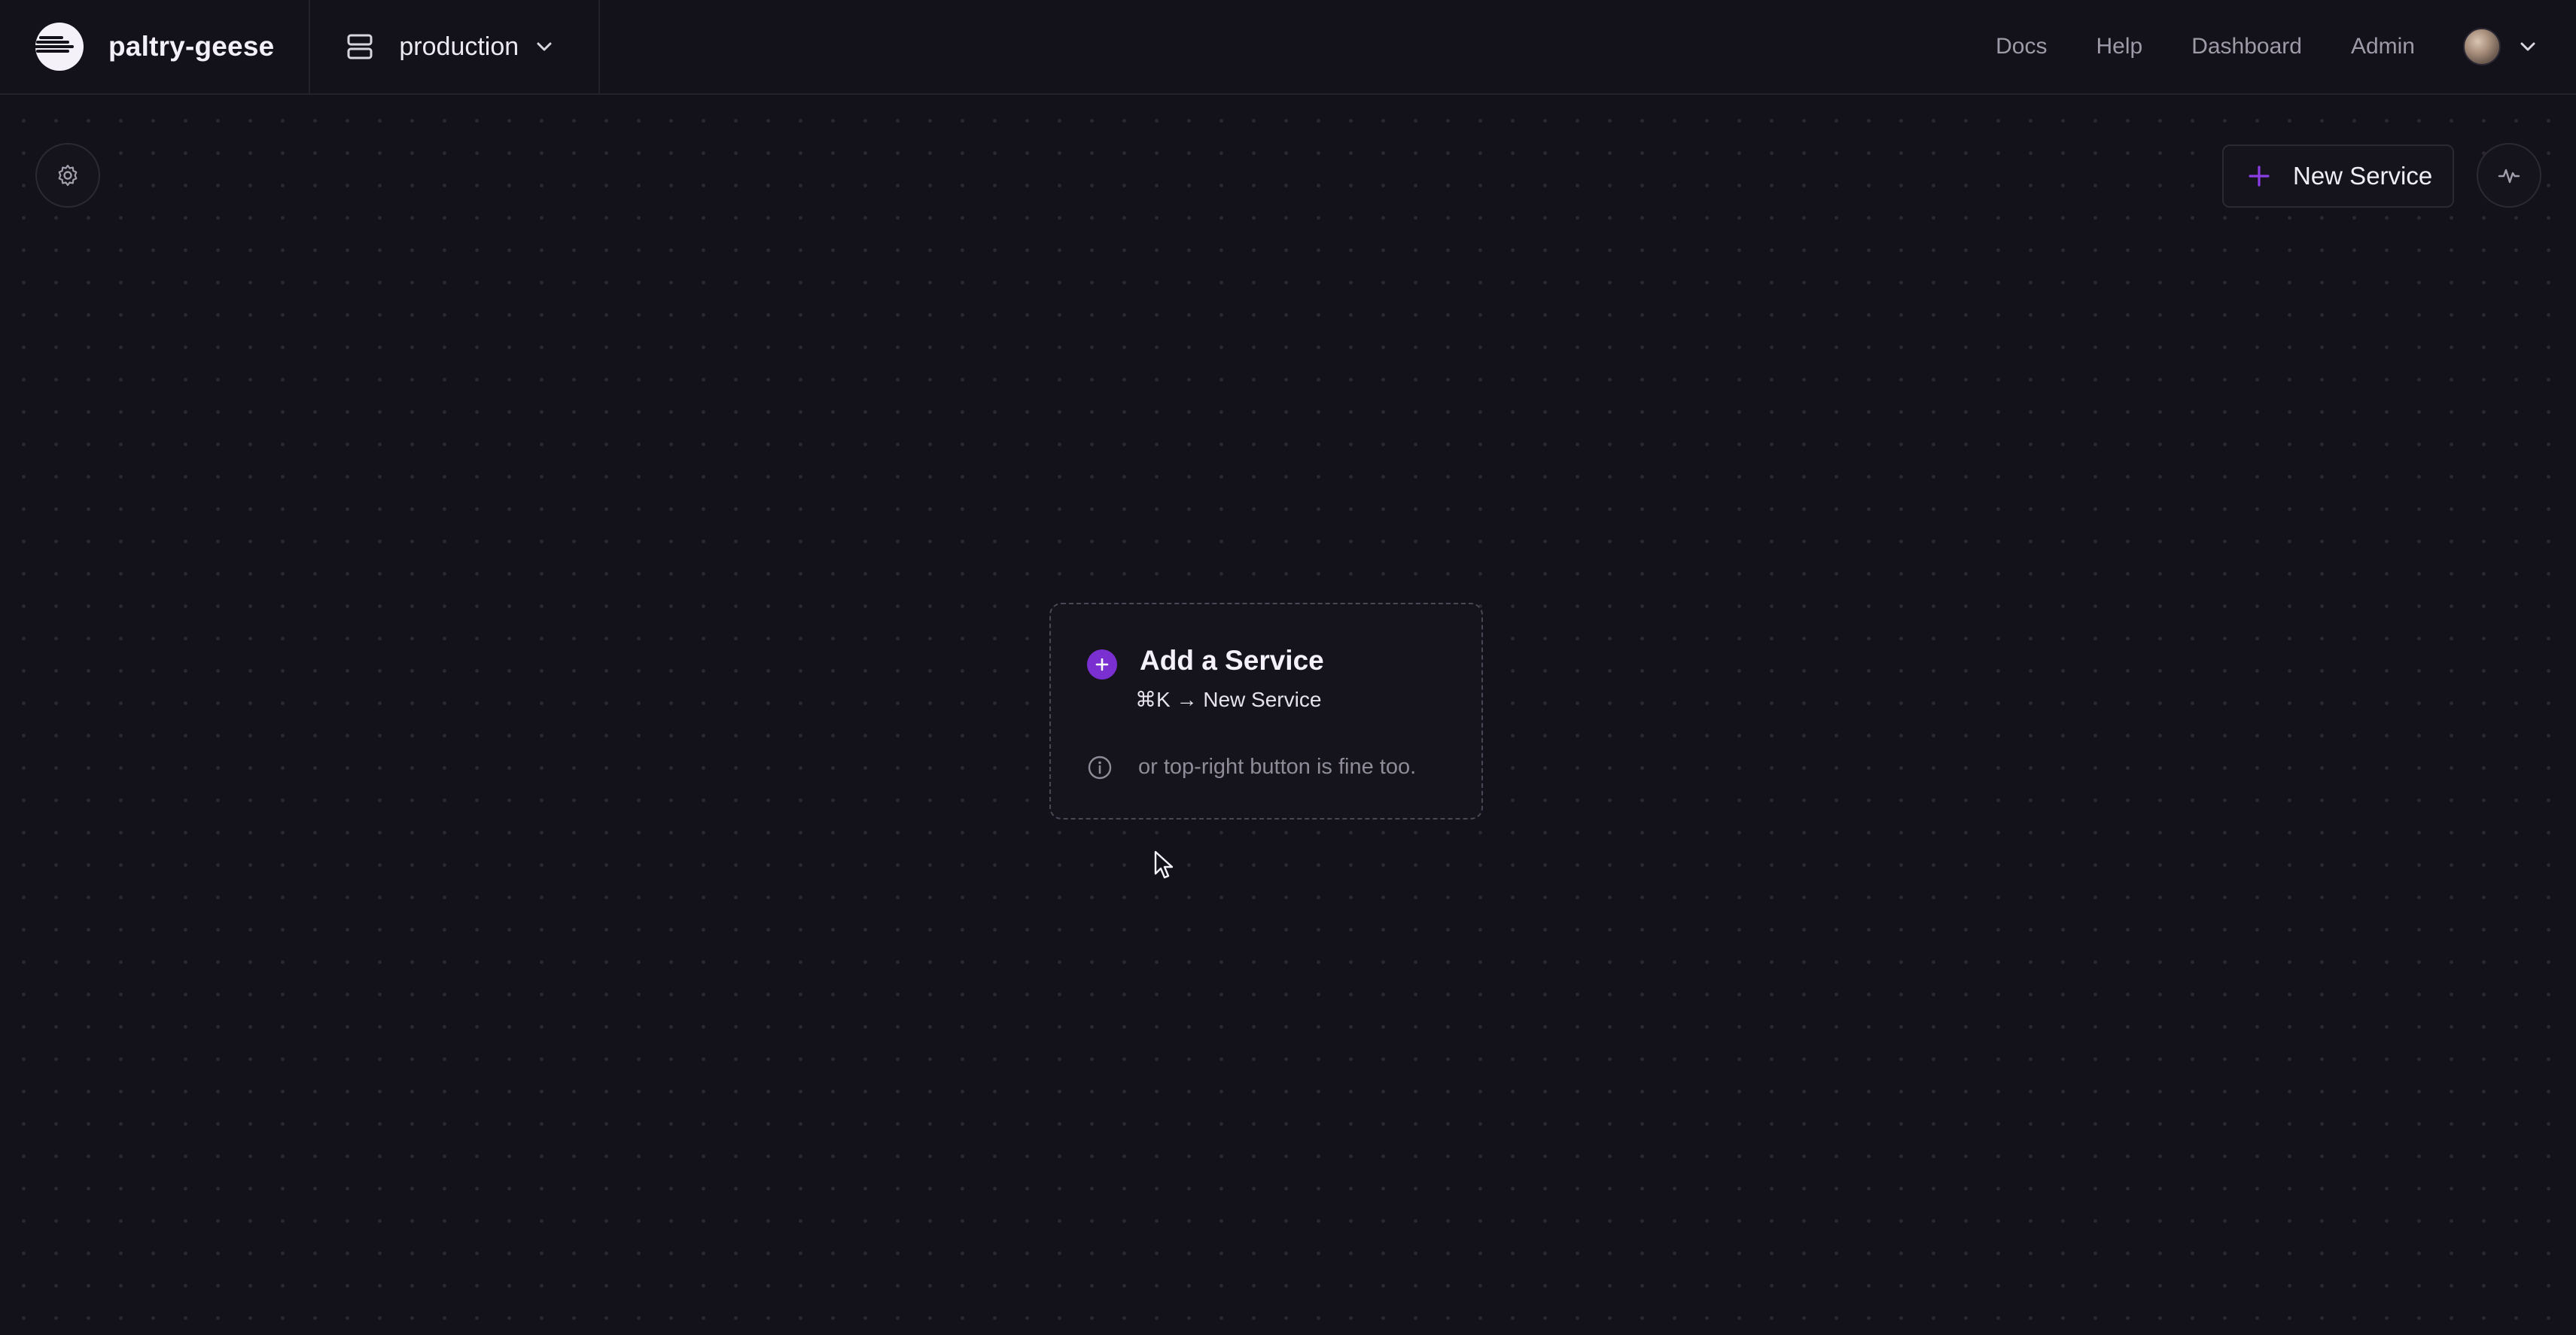 The width and height of the screenshot is (2576, 1335). I want to click on alternative-hint: or top-right button is fine too., so click(1278, 767).